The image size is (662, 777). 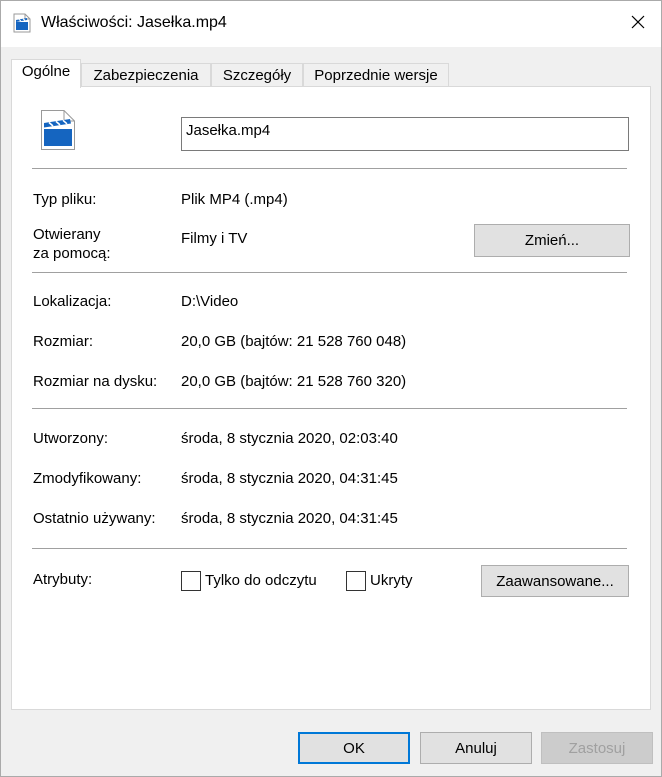 I want to click on readonly-checkbox, so click(x=191, y=581).